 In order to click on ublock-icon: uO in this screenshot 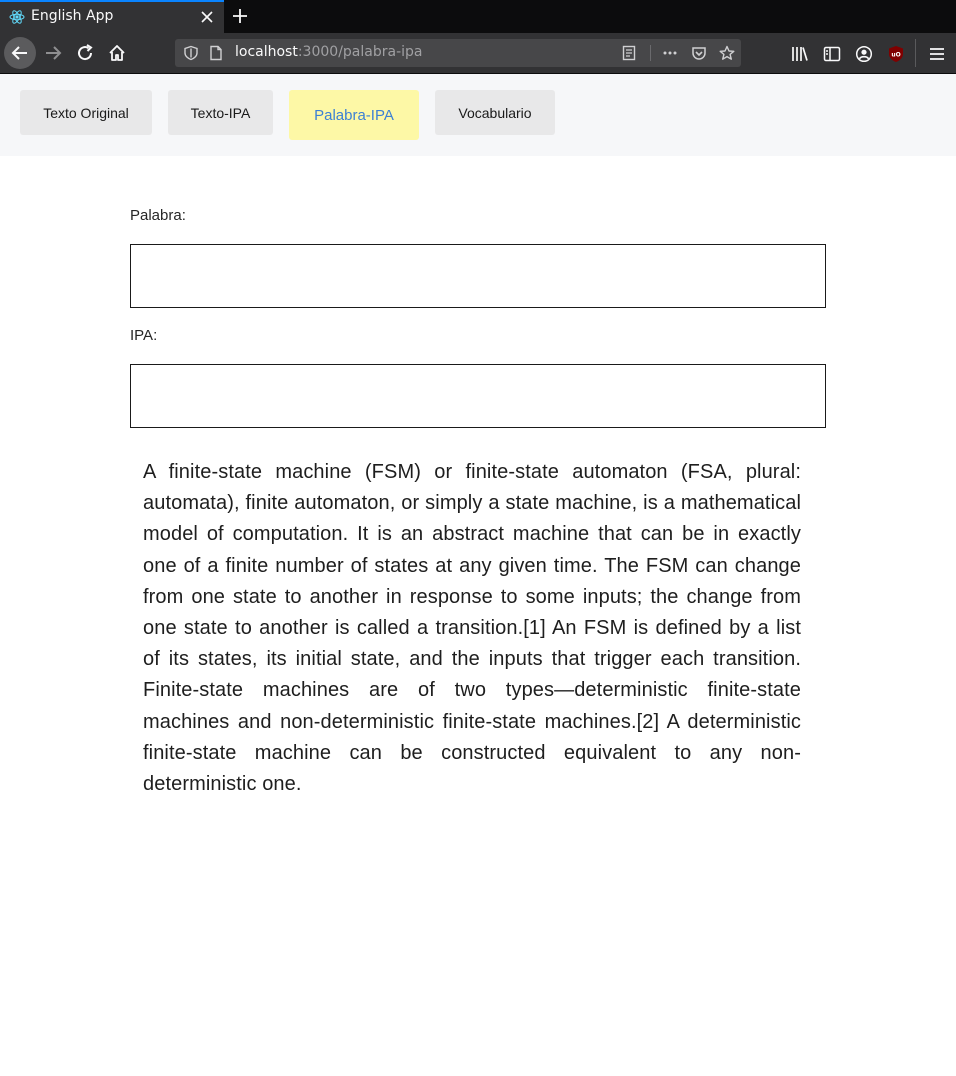, I will do `click(896, 54)`.